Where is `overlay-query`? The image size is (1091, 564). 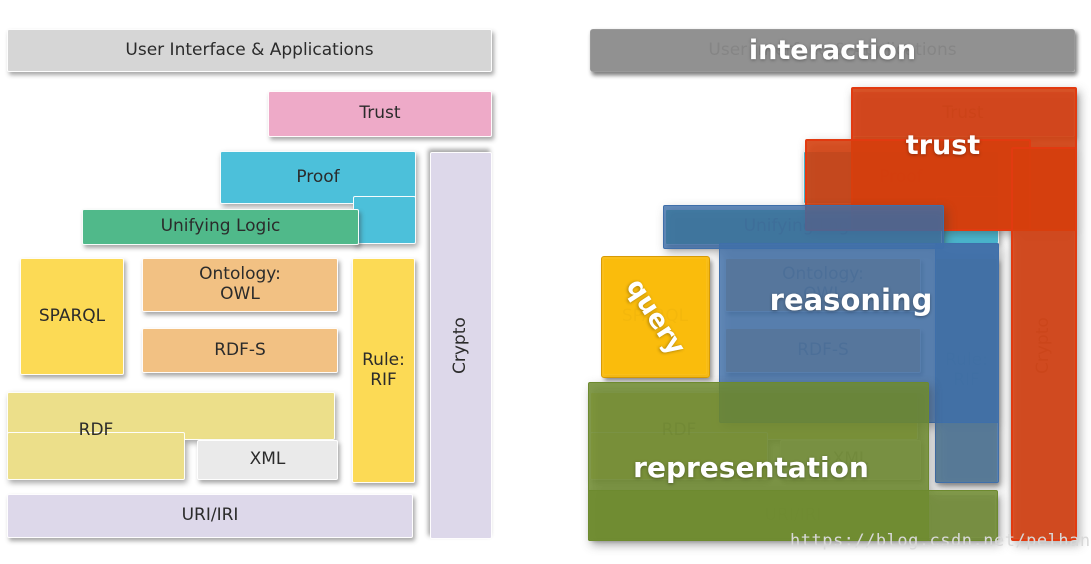 overlay-query is located at coordinates (655, 317).